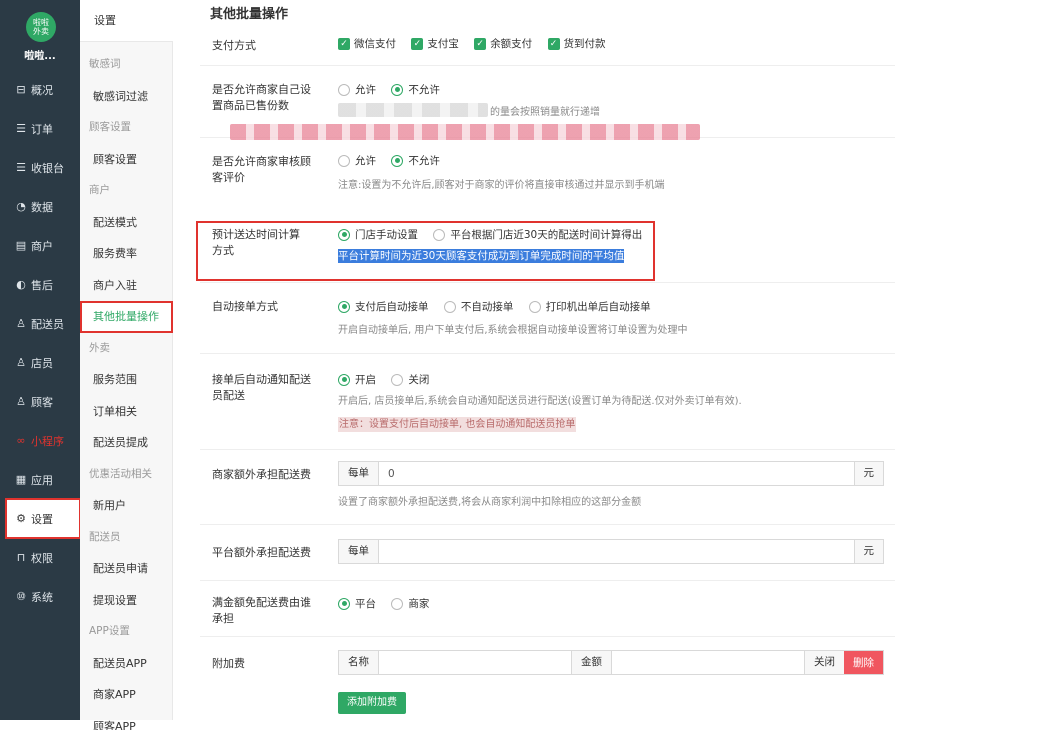 The image size is (1062, 730). I want to click on submenu-item: 商家APP, so click(126, 695).